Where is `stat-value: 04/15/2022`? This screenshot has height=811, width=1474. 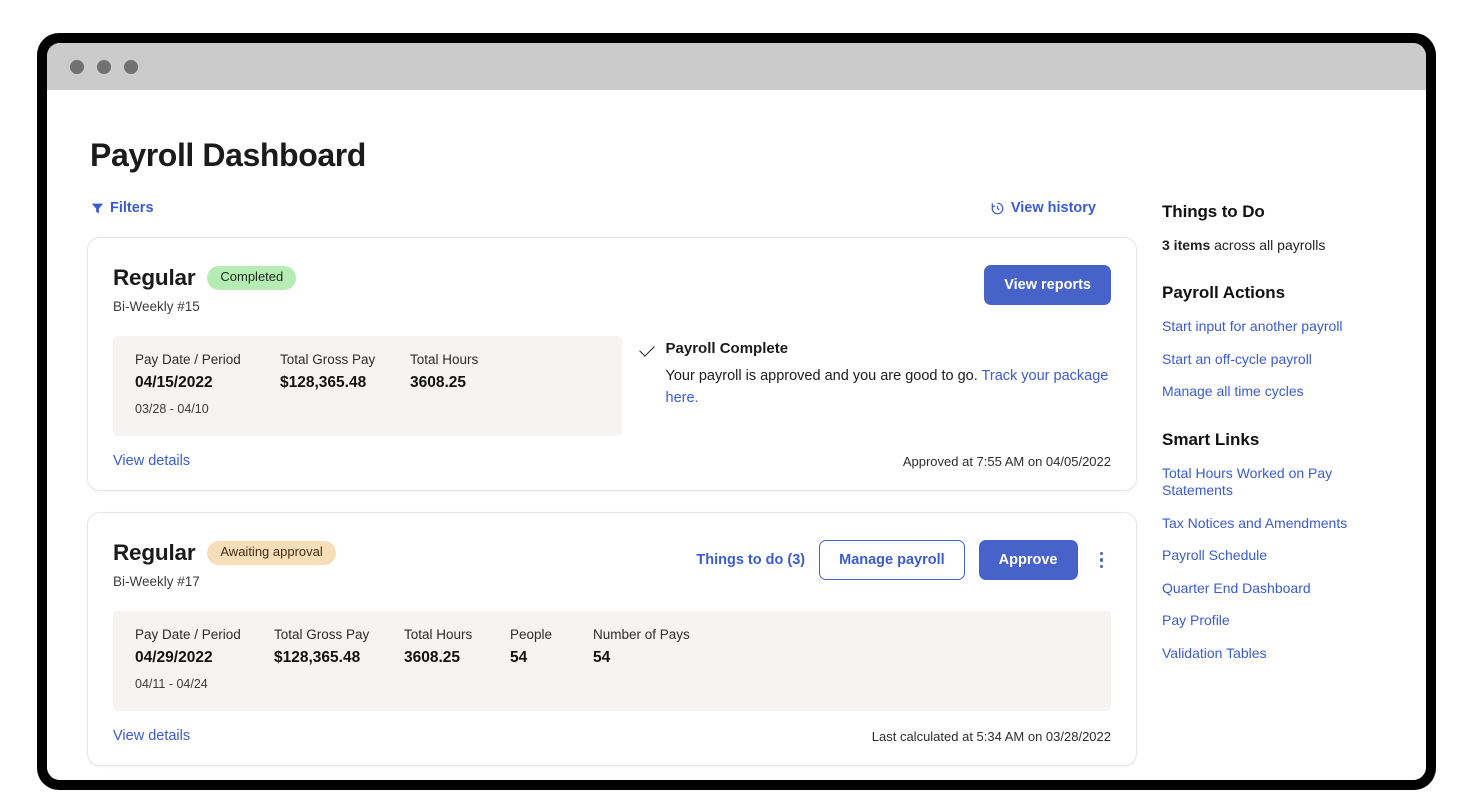 stat-value: 04/15/2022 is located at coordinates (174, 382).